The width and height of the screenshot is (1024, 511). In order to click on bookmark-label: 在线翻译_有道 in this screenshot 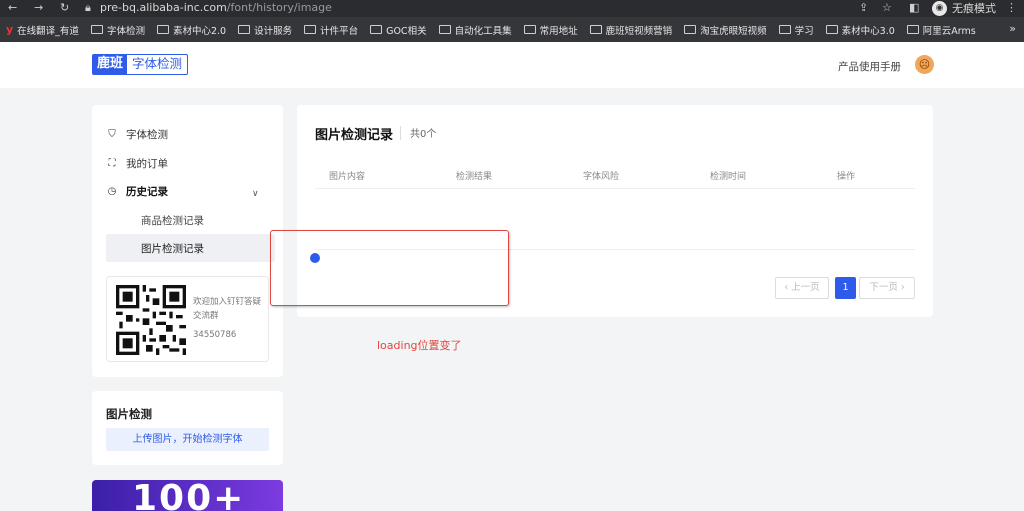, I will do `click(48, 31)`.